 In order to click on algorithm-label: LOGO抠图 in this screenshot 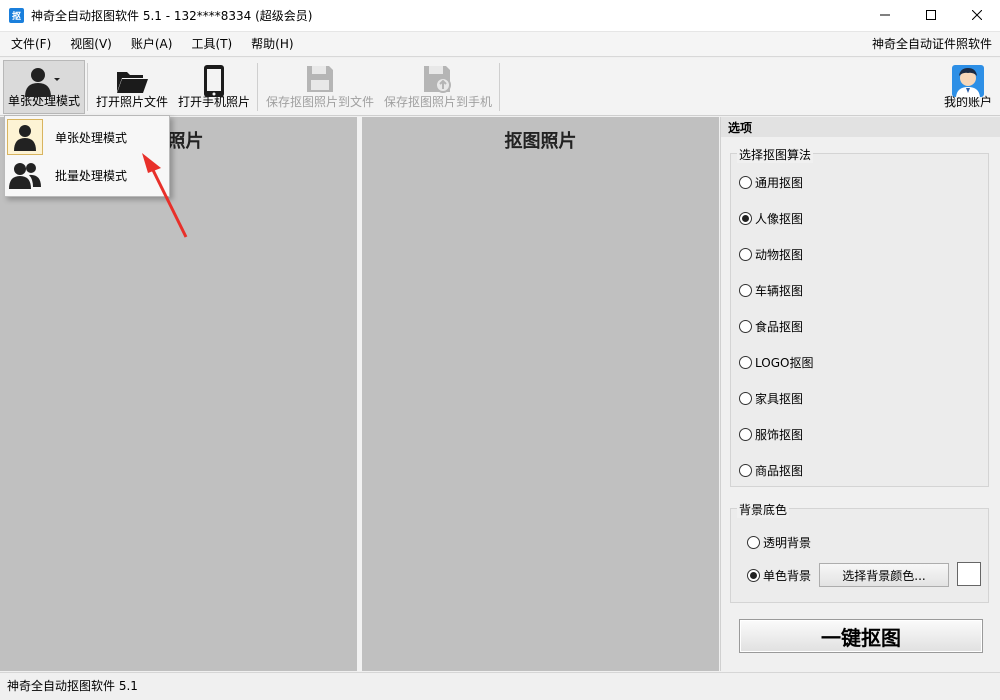, I will do `click(784, 363)`.